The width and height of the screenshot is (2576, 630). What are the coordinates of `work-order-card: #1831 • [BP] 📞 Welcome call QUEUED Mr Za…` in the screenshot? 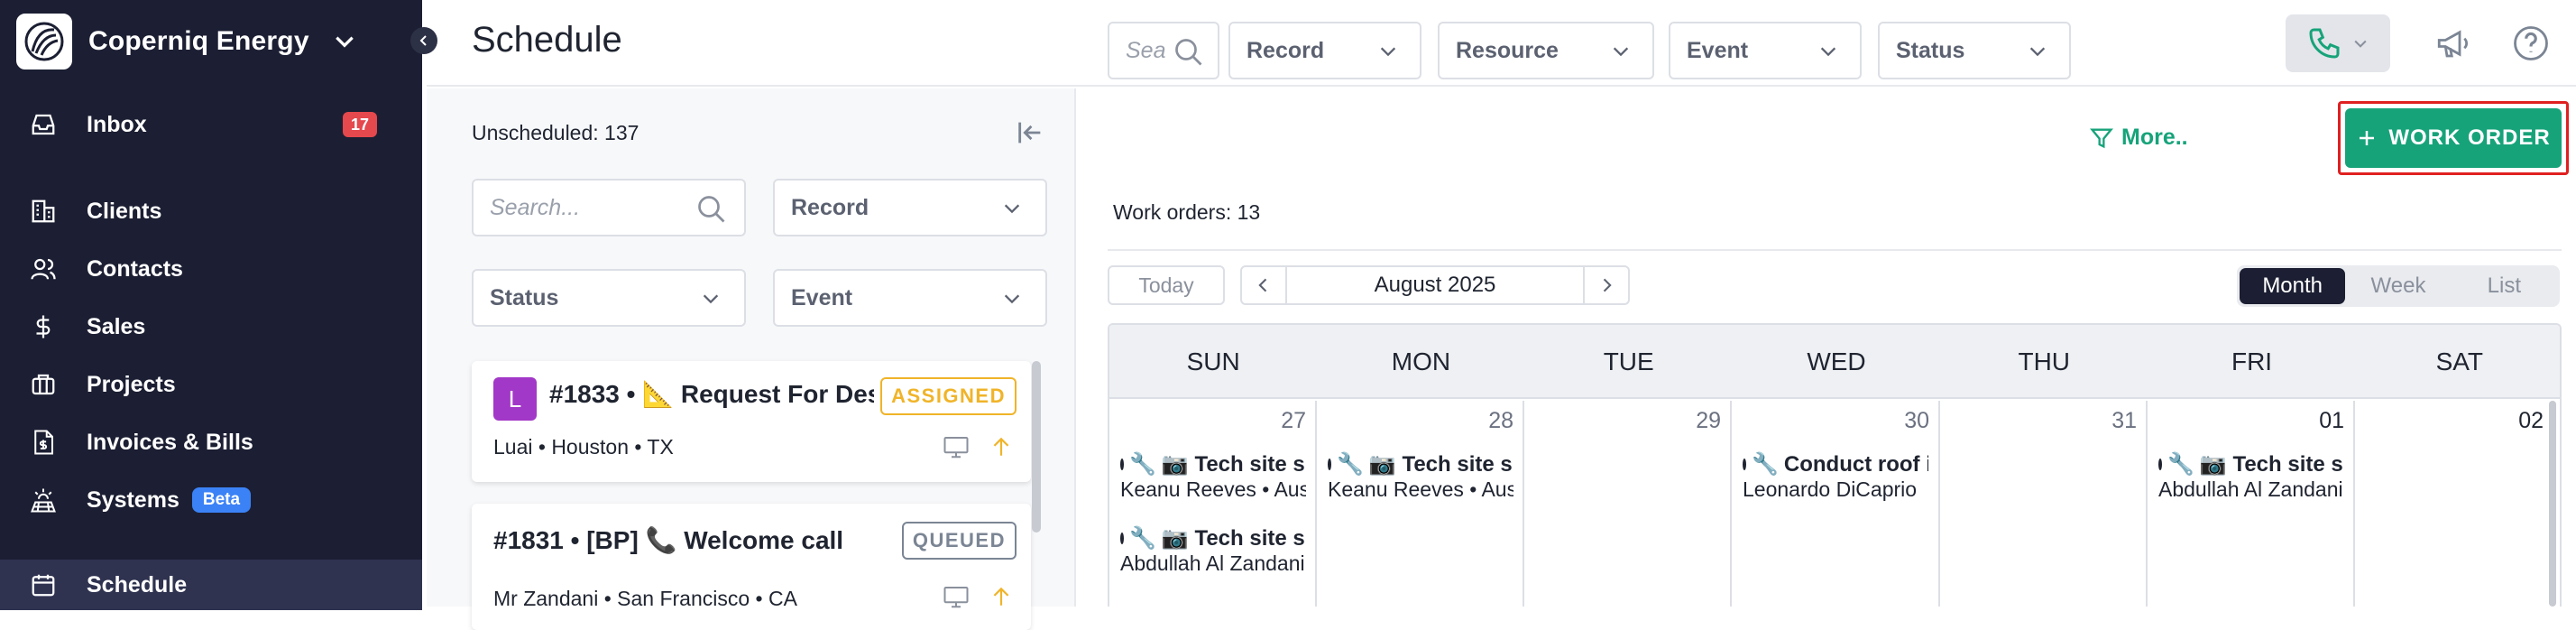 It's located at (751, 567).